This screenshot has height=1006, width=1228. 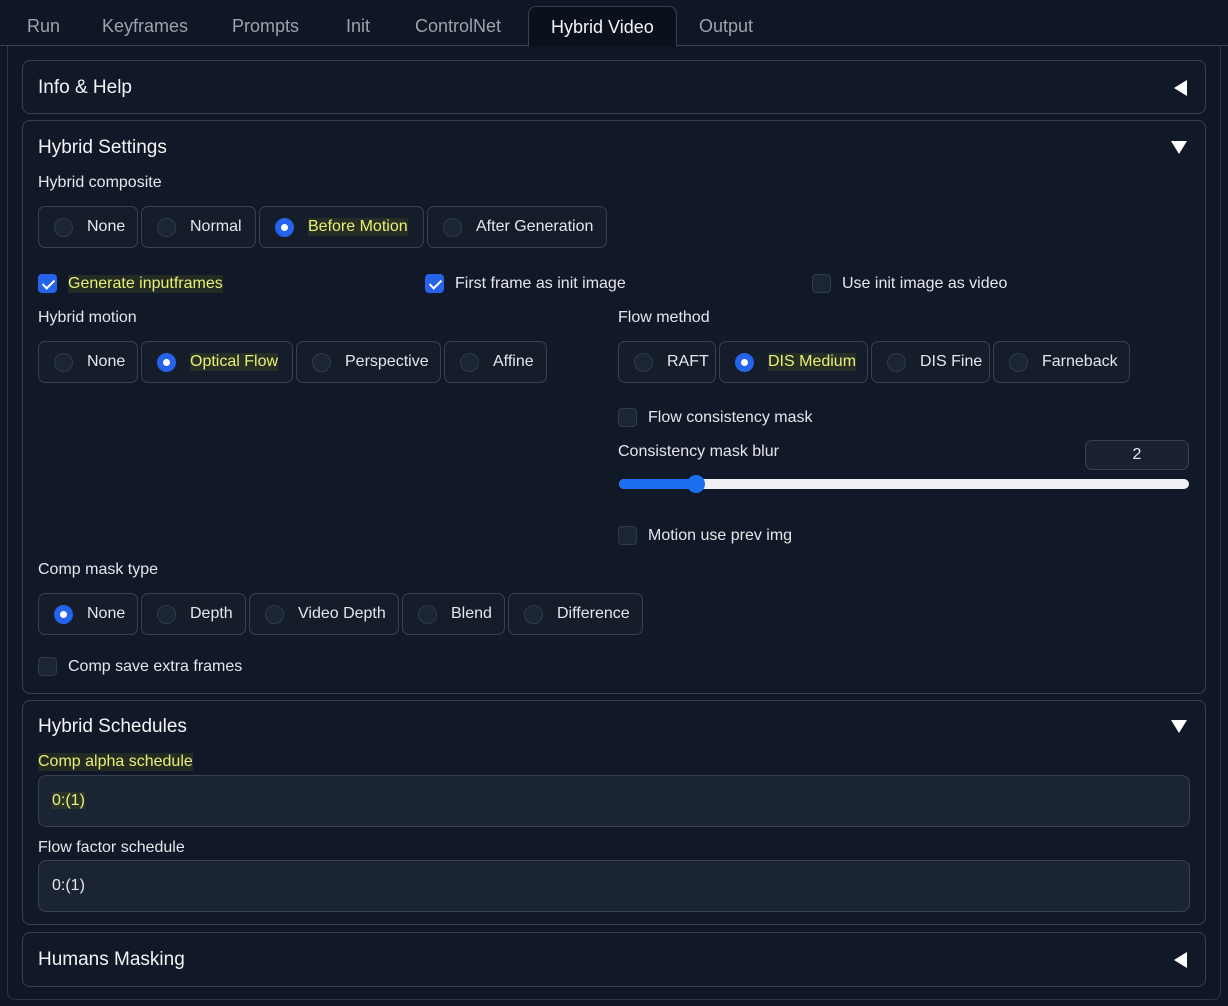 I want to click on hybrid-settings-title: Hybrid Settings, so click(x=102, y=148).